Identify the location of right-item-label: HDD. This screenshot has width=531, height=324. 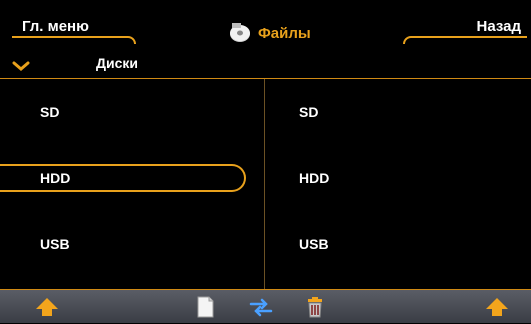
(314, 178).